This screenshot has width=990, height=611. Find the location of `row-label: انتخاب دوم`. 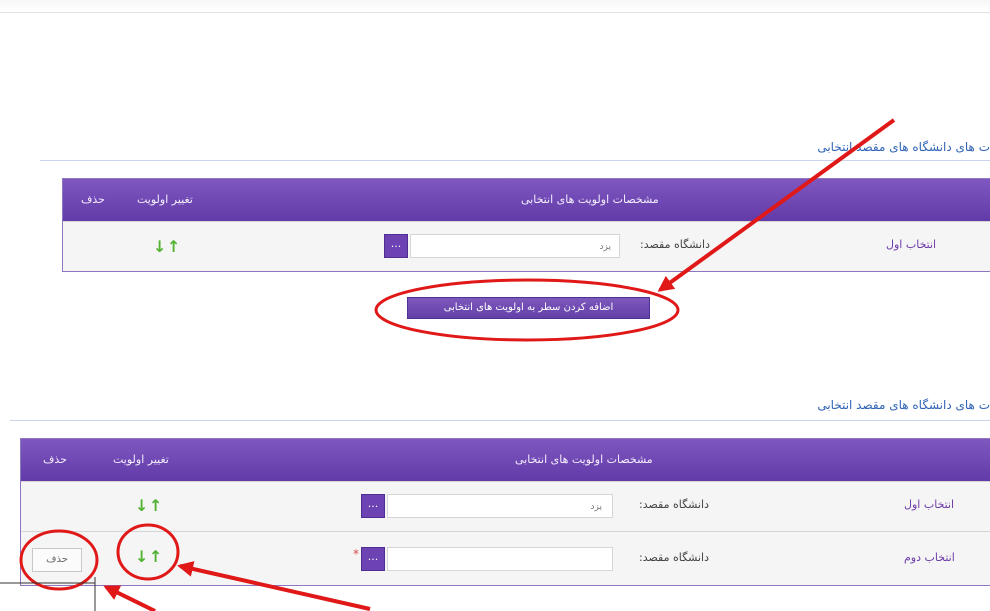

row-label: انتخاب دوم is located at coordinates (929, 557).